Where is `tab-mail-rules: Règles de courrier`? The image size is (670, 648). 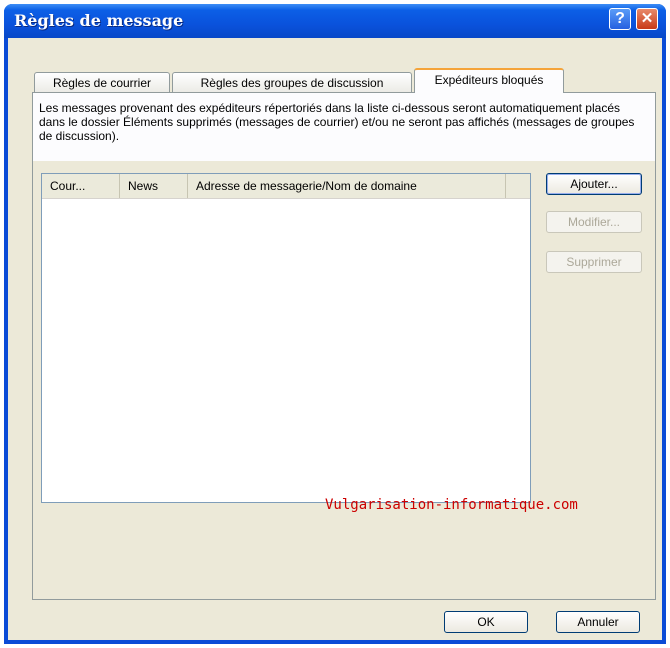
tab-mail-rules: Règles de courrier is located at coordinates (102, 82).